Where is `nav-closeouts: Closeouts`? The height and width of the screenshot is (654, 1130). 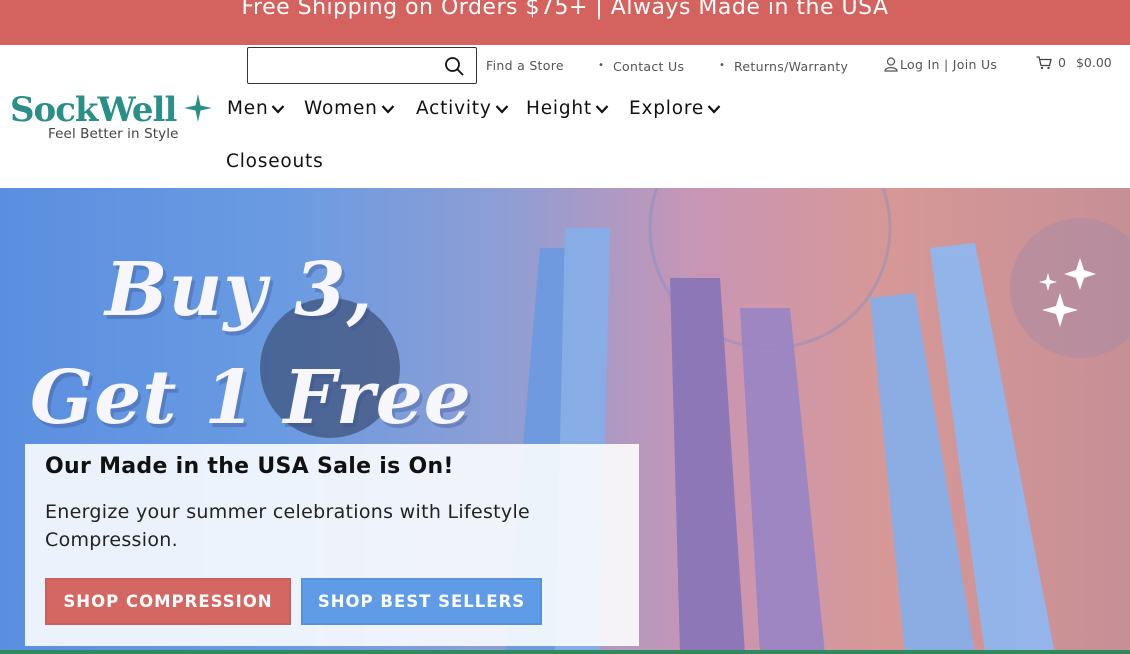
nav-closeouts: Closeouts is located at coordinates (275, 161).